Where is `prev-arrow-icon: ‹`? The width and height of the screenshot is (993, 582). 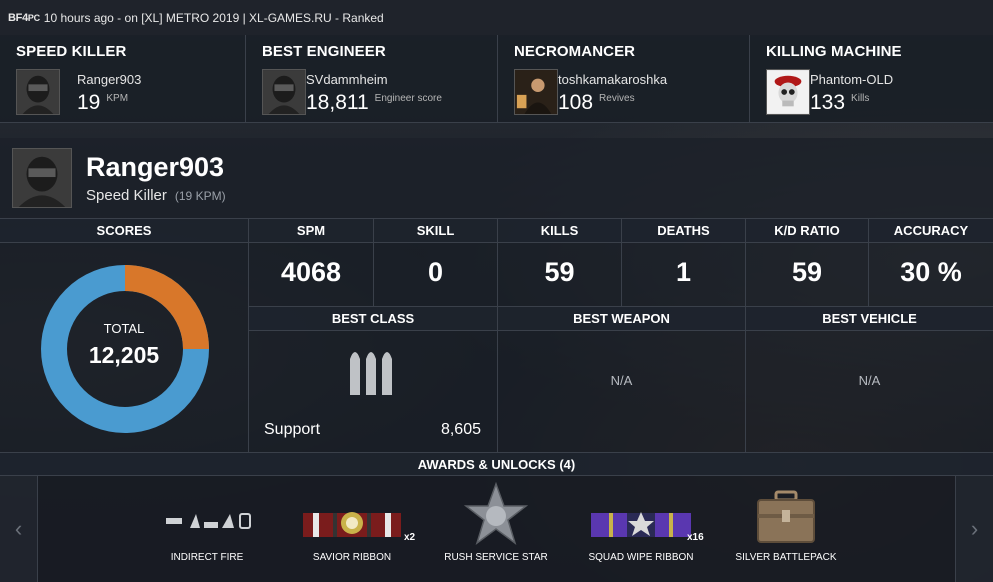 prev-arrow-icon: ‹ is located at coordinates (19, 529).